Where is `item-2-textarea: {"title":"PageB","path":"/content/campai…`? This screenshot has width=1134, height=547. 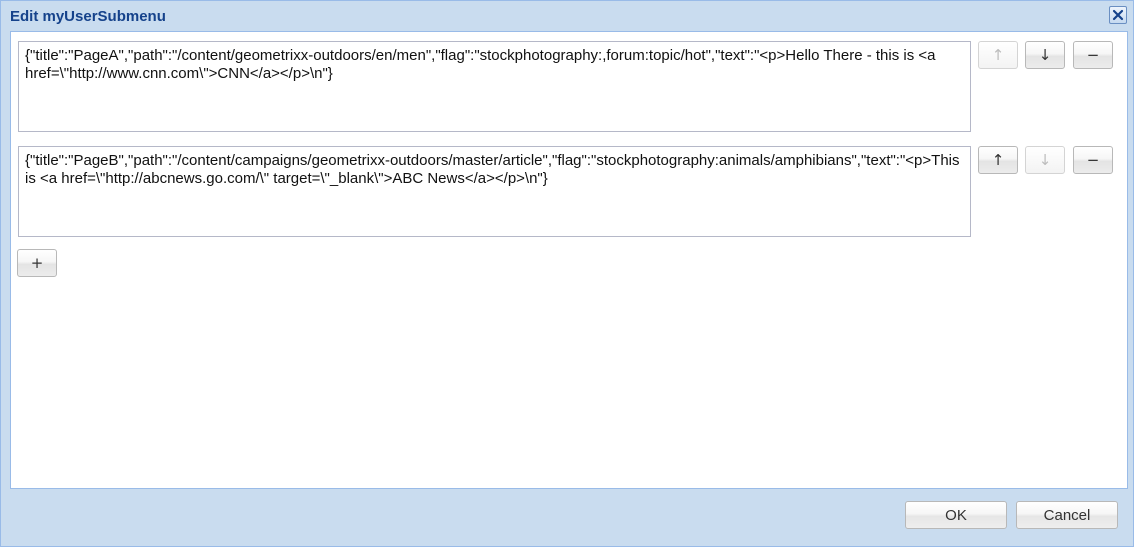 item-2-textarea: {"title":"PageB","path":"/content/campai… is located at coordinates (494, 191).